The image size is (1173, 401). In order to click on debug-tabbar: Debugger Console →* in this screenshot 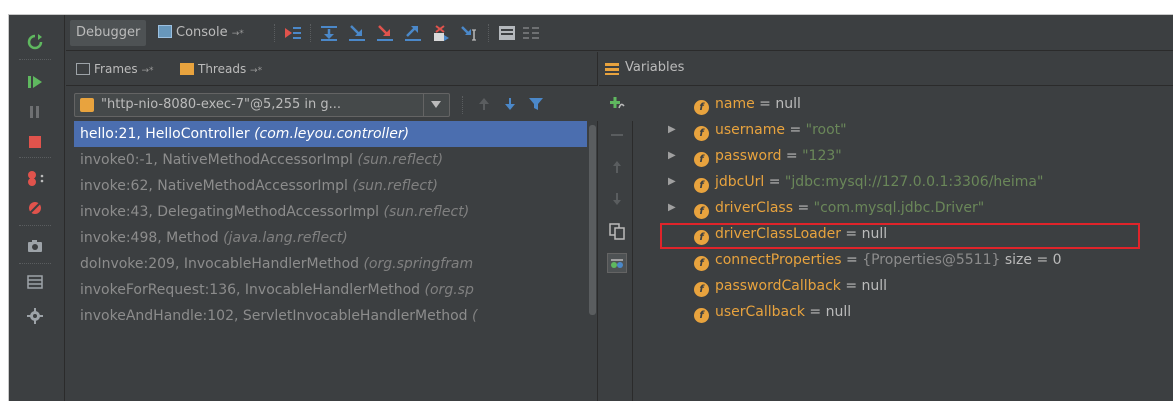, I will do `click(619, 33)`.